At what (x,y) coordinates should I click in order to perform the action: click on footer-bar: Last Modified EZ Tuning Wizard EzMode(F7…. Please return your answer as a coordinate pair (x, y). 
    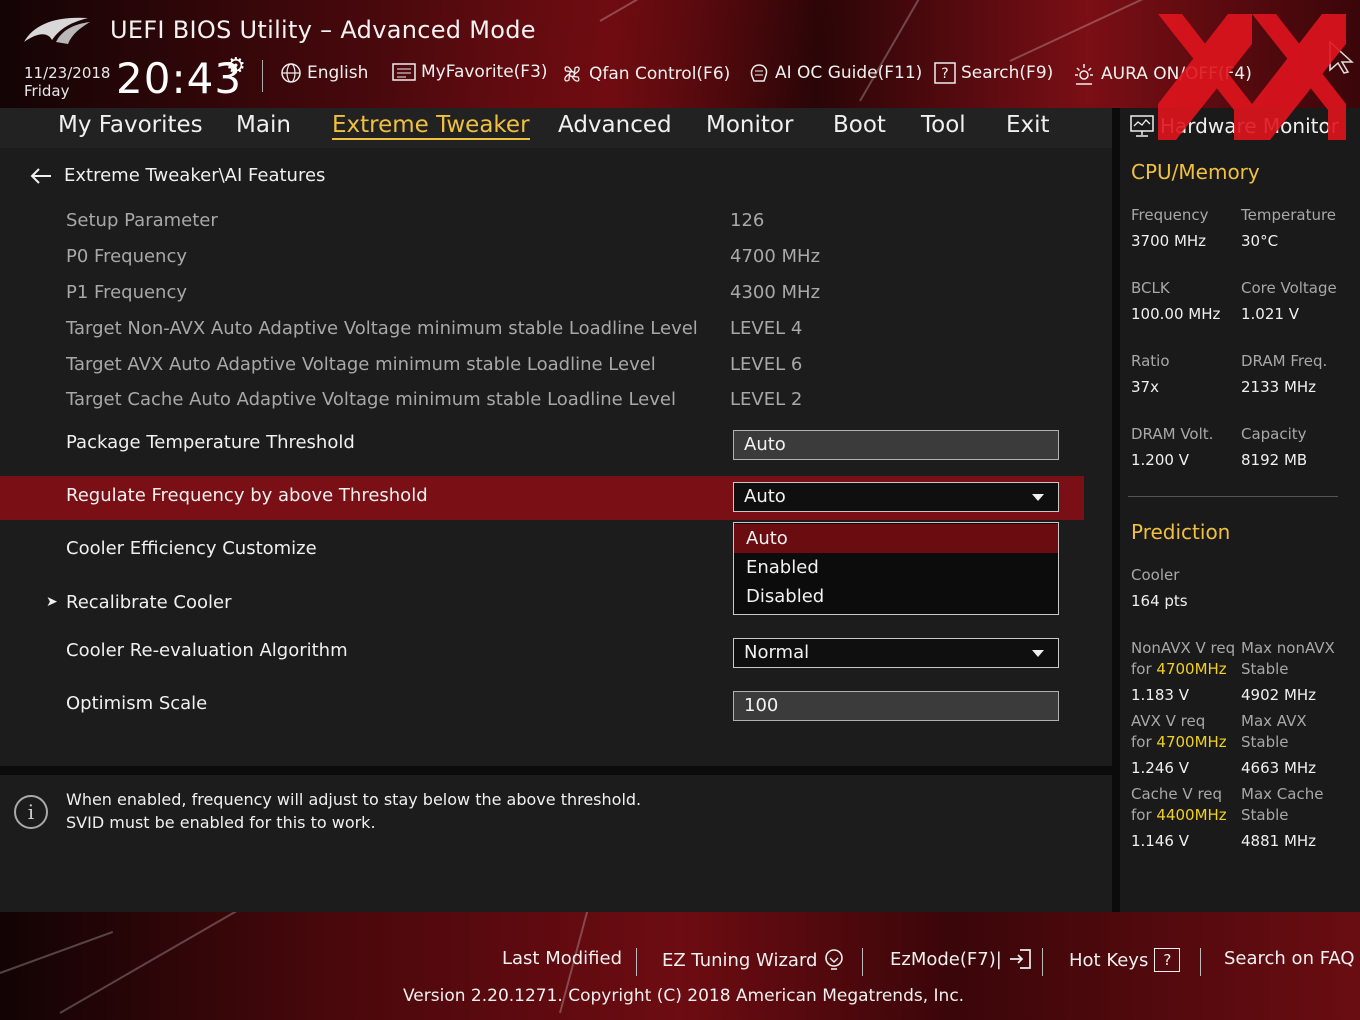
    Looking at the image, I should click on (680, 966).